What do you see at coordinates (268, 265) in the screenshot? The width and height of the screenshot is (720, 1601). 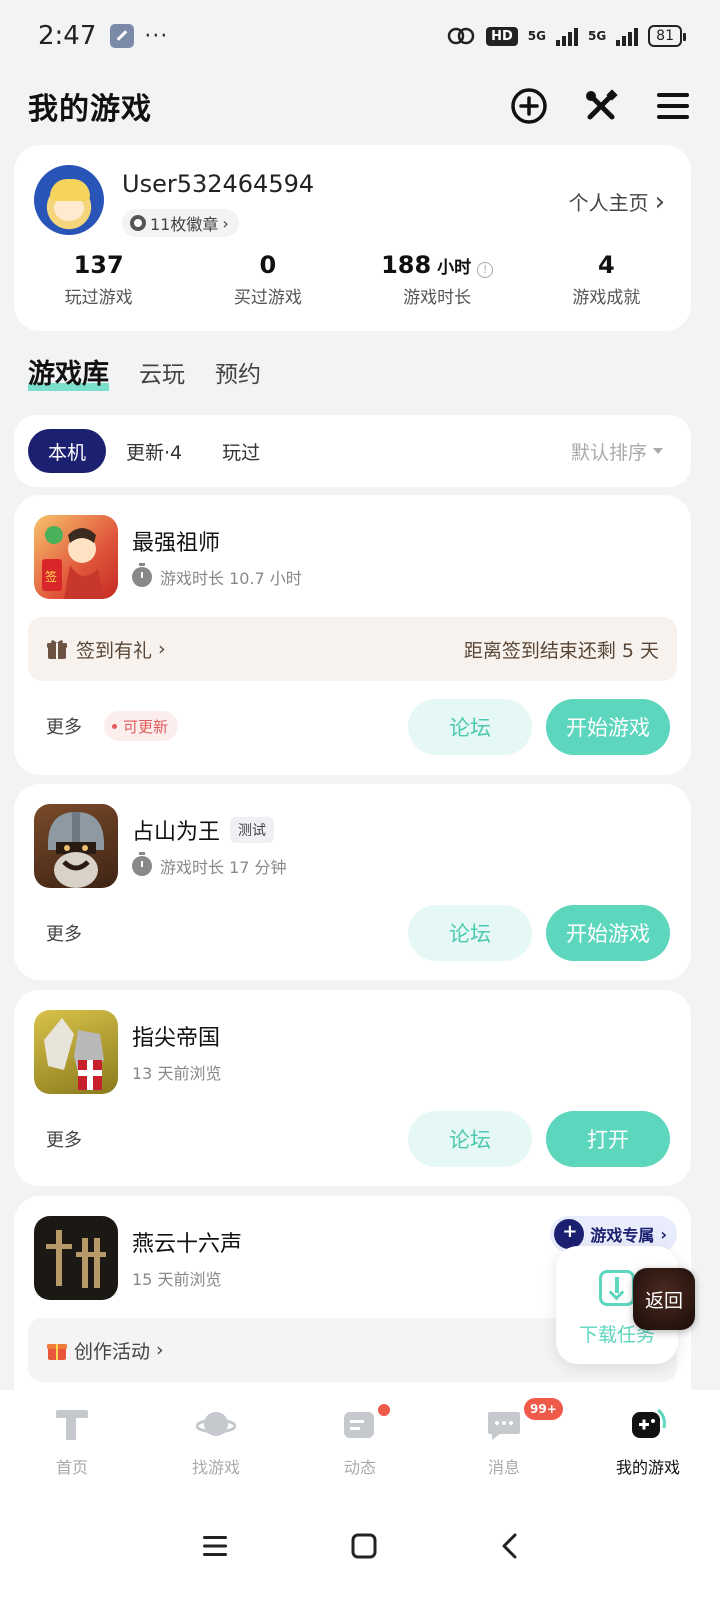 I see `stat-value: 0` at bounding box center [268, 265].